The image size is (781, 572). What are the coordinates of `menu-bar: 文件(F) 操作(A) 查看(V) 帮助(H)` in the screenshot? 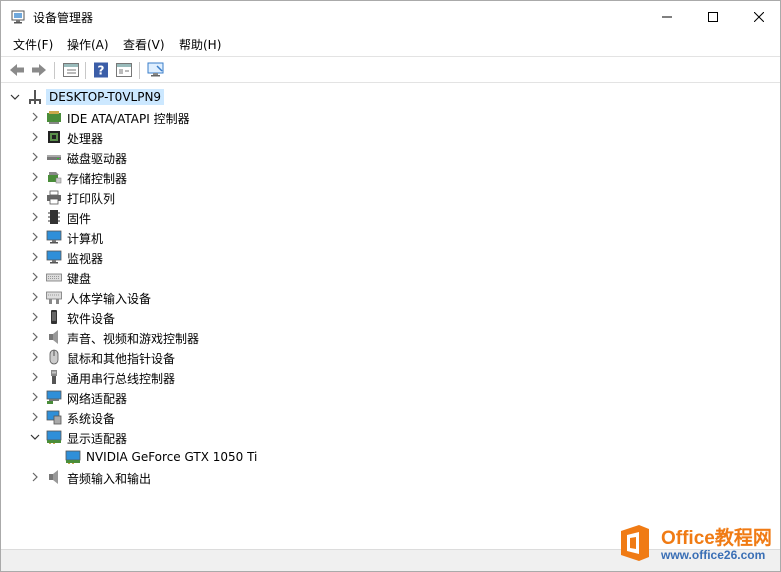 It's located at (390, 44).